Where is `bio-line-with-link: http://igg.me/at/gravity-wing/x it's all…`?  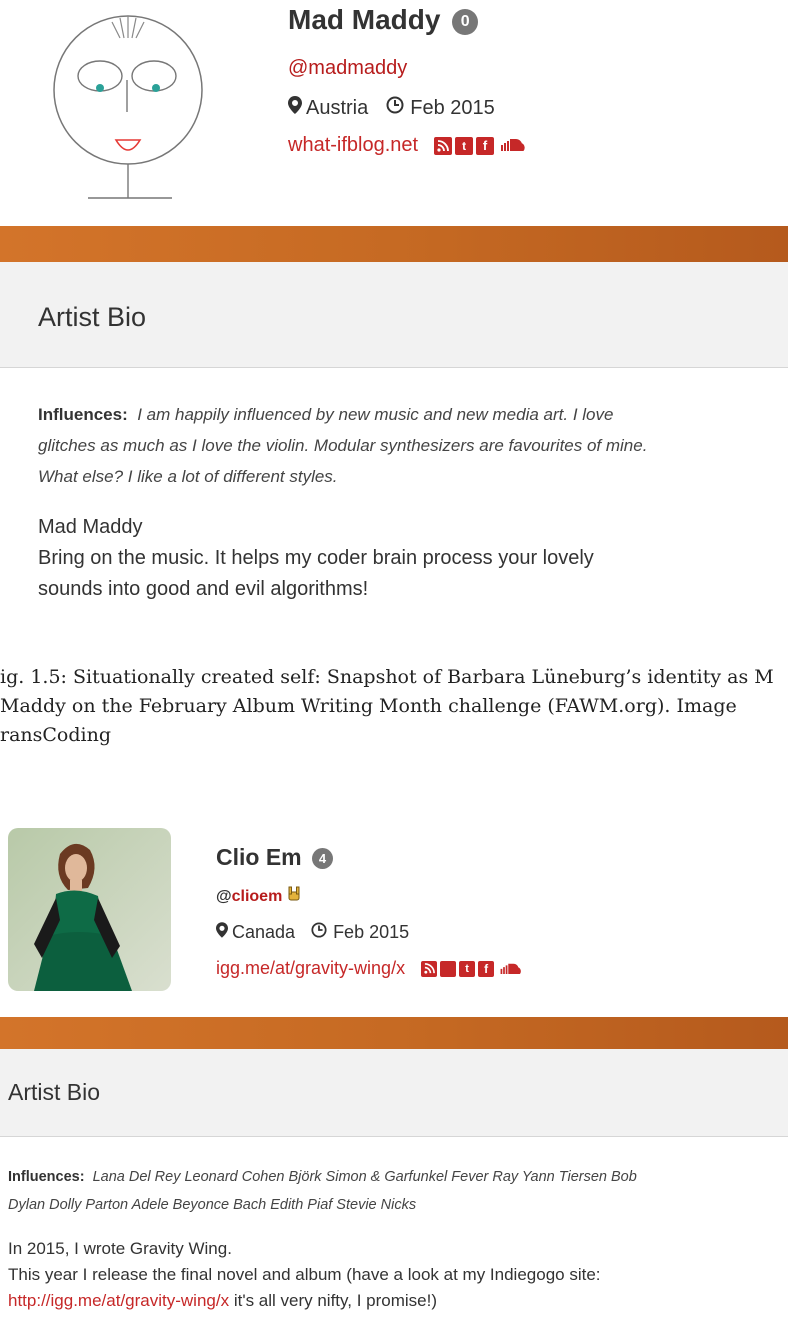
bio-line-with-link: http://igg.me/at/gravity-wing/x it's all… is located at coordinates (397, 1301).